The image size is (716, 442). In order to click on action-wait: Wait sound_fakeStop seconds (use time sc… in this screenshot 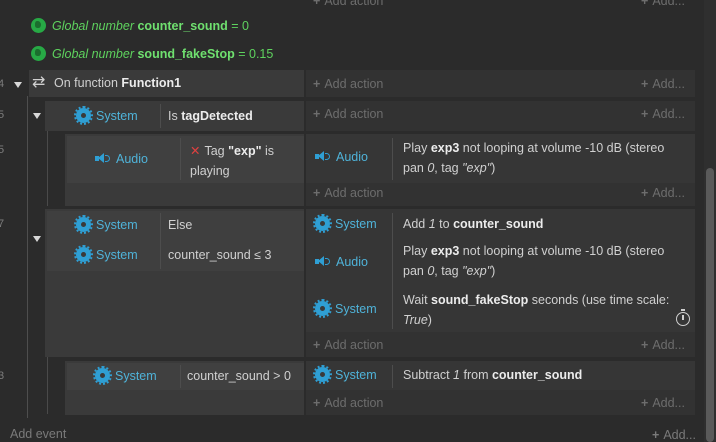, I will do `click(538, 310)`.